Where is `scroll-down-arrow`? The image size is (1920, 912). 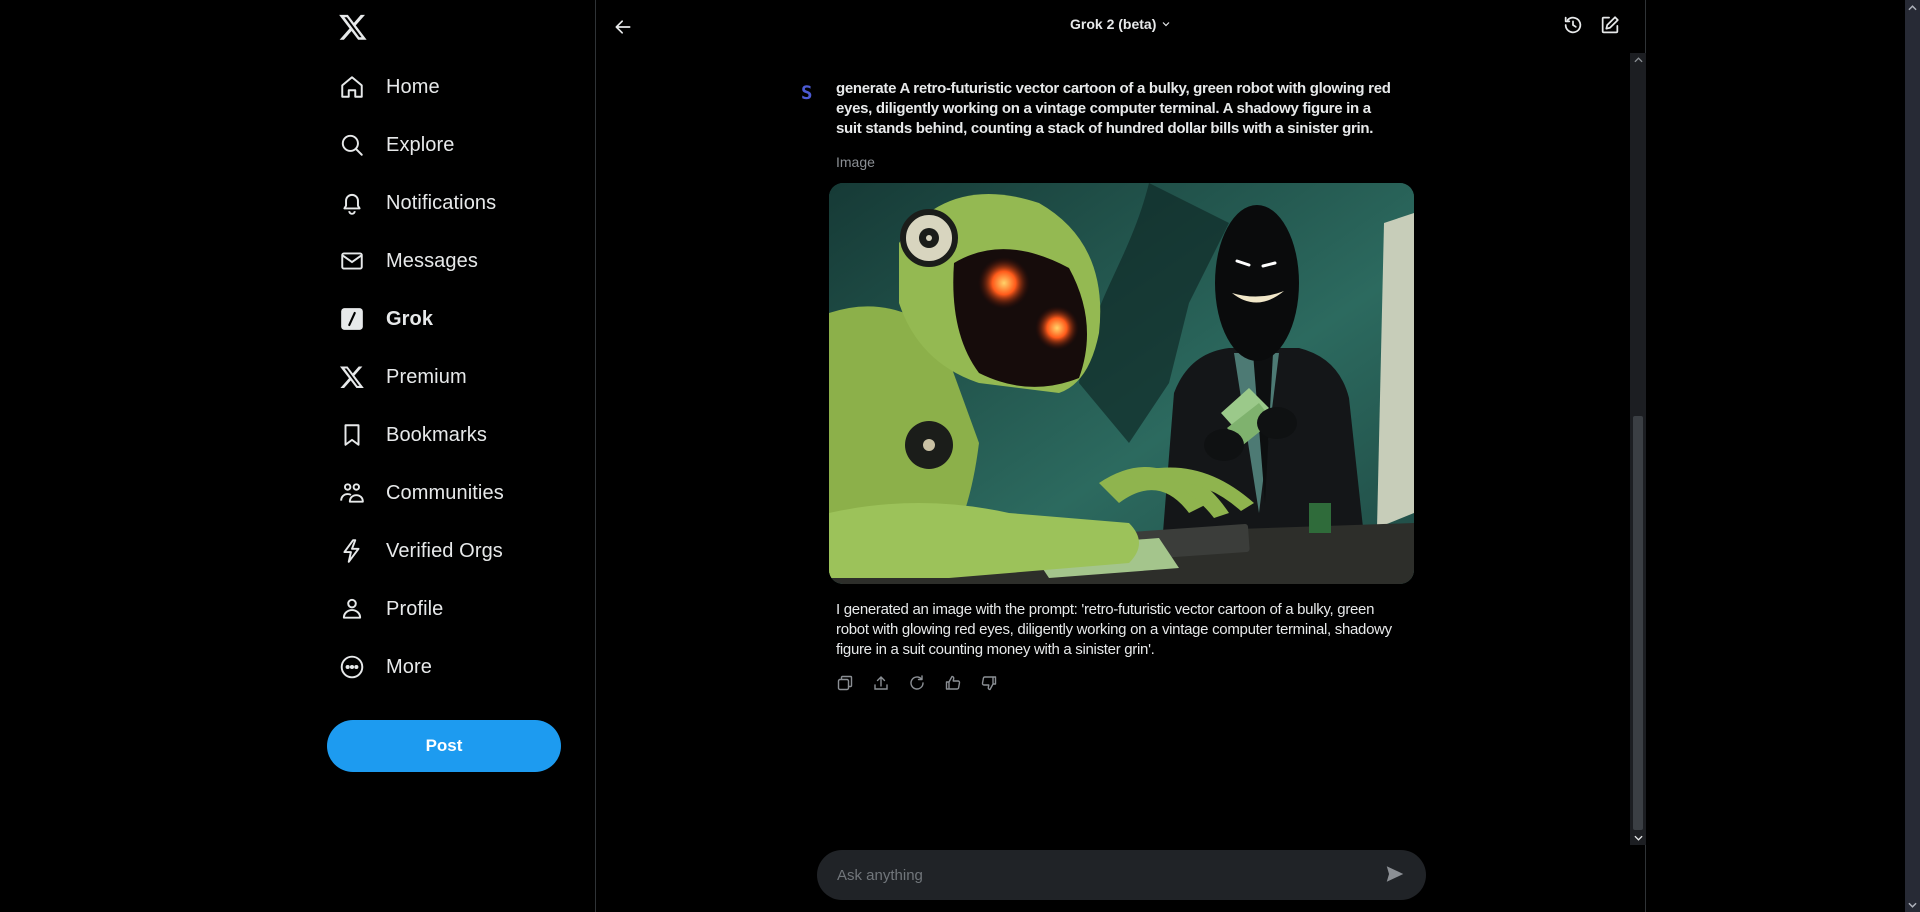 scroll-down-arrow is located at coordinates (1638, 838).